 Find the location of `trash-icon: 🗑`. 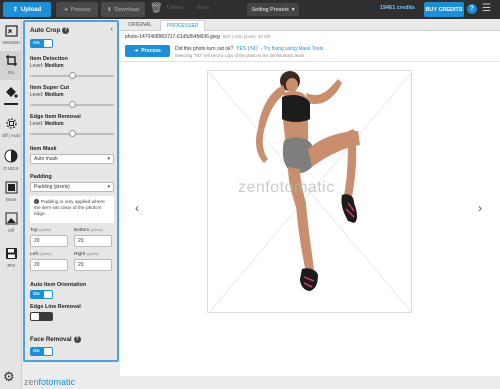

trash-icon: 🗑 is located at coordinates (156, 9).